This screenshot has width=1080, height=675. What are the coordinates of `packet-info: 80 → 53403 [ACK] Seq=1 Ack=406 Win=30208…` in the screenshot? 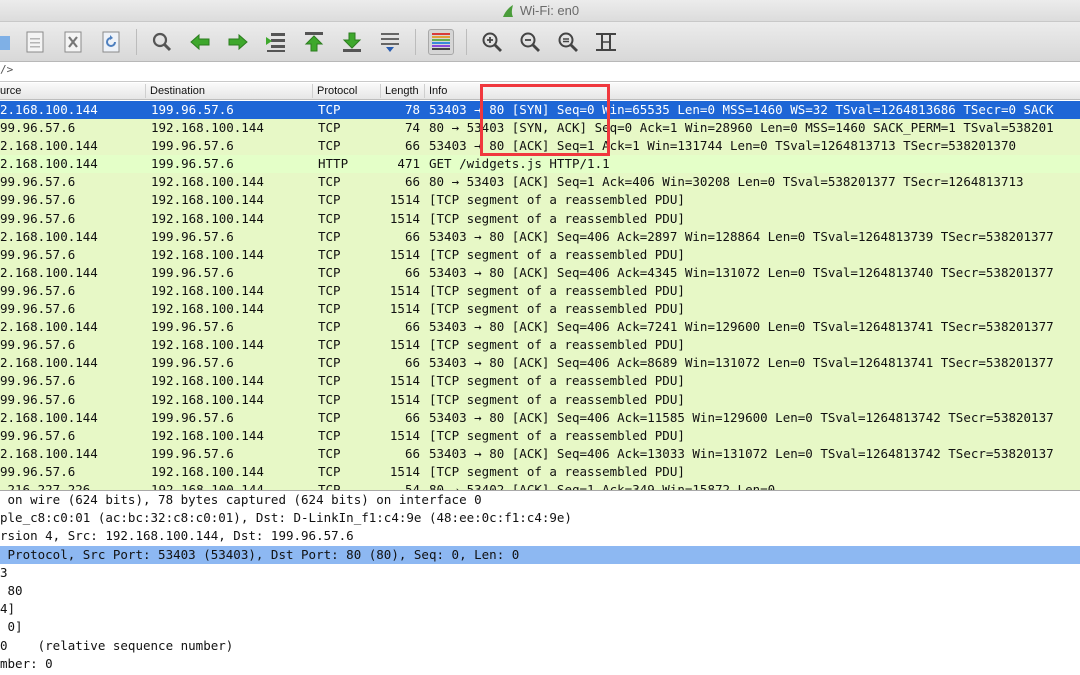 It's located at (726, 182).